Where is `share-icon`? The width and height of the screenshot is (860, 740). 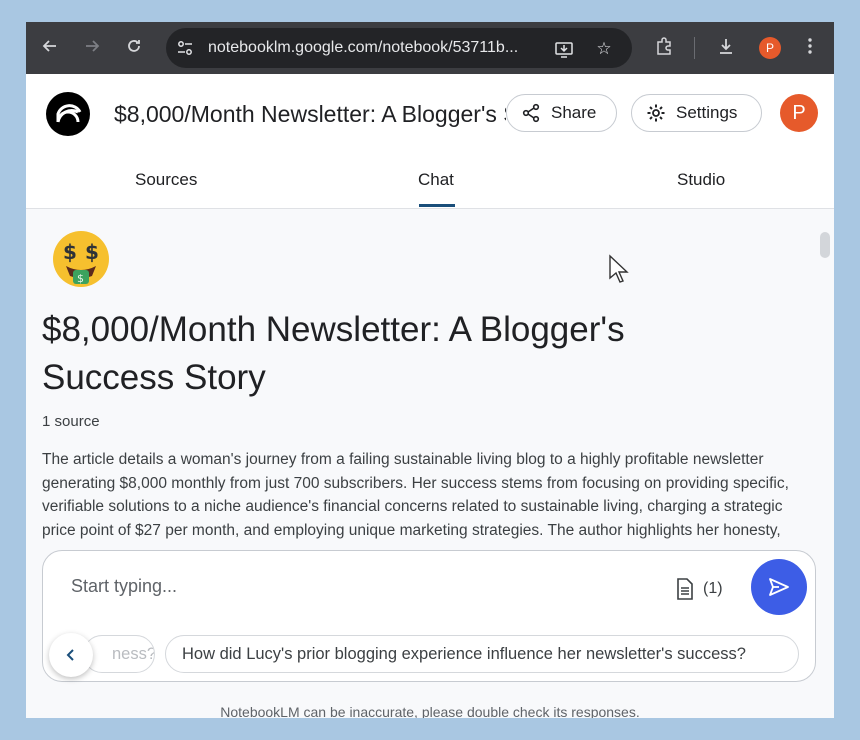
share-icon is located at coordinates (531, 113).